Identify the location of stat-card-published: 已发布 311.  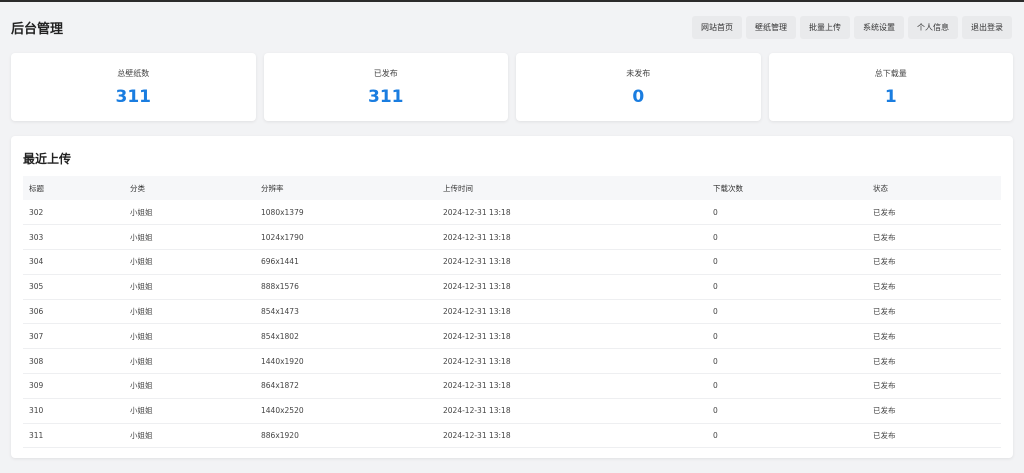
(385, 87).